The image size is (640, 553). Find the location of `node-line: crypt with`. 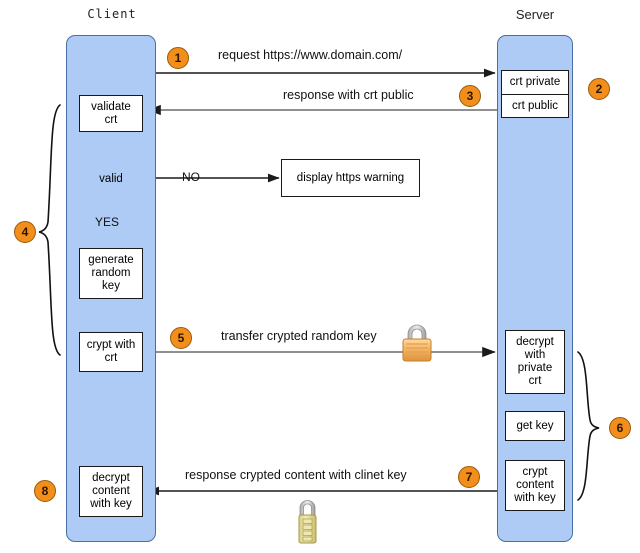

node-line: crypt with is located at coordinates (111, 345).